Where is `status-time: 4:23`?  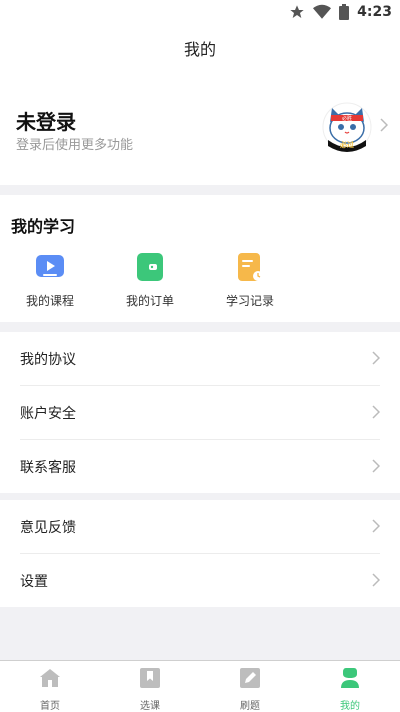
status-time: 4:23 is located at coordinates (374, 12).